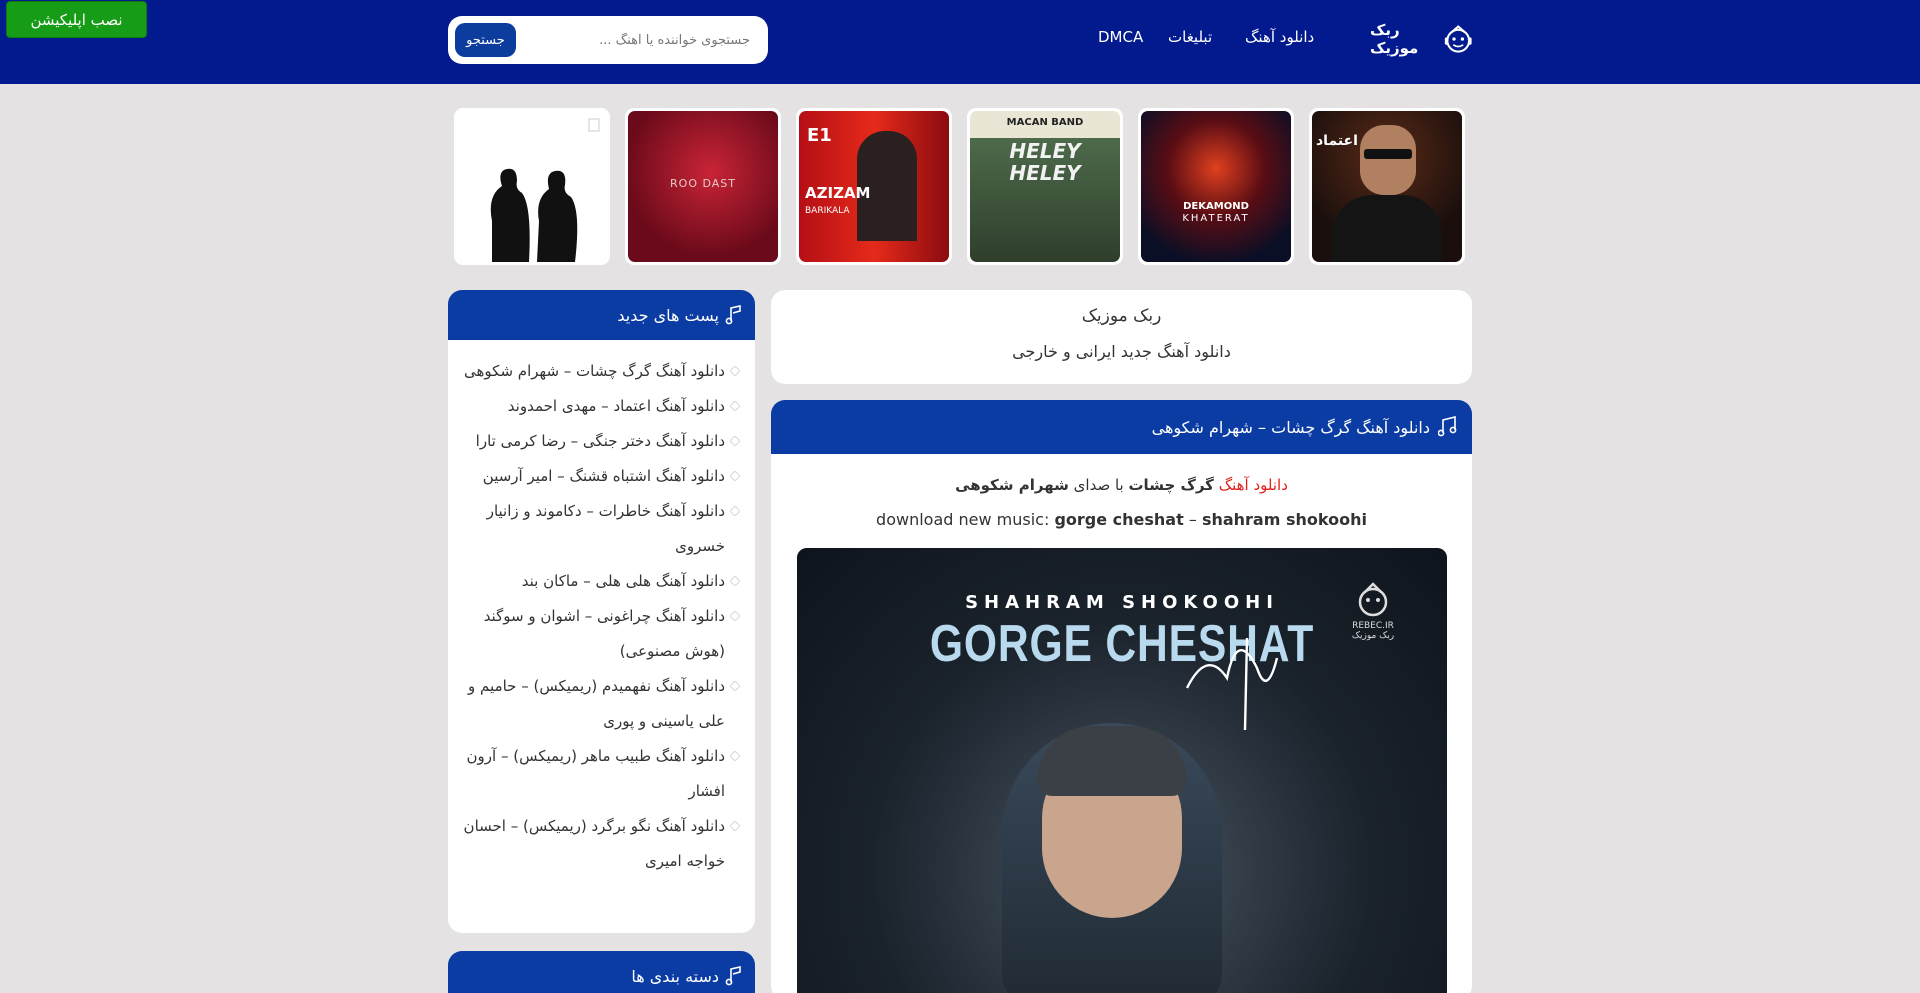  What do you see at coordinates (668, 315) in the screenshot?
I see `new-posts-title: پست های جدید` at bounding box center [668, 315].